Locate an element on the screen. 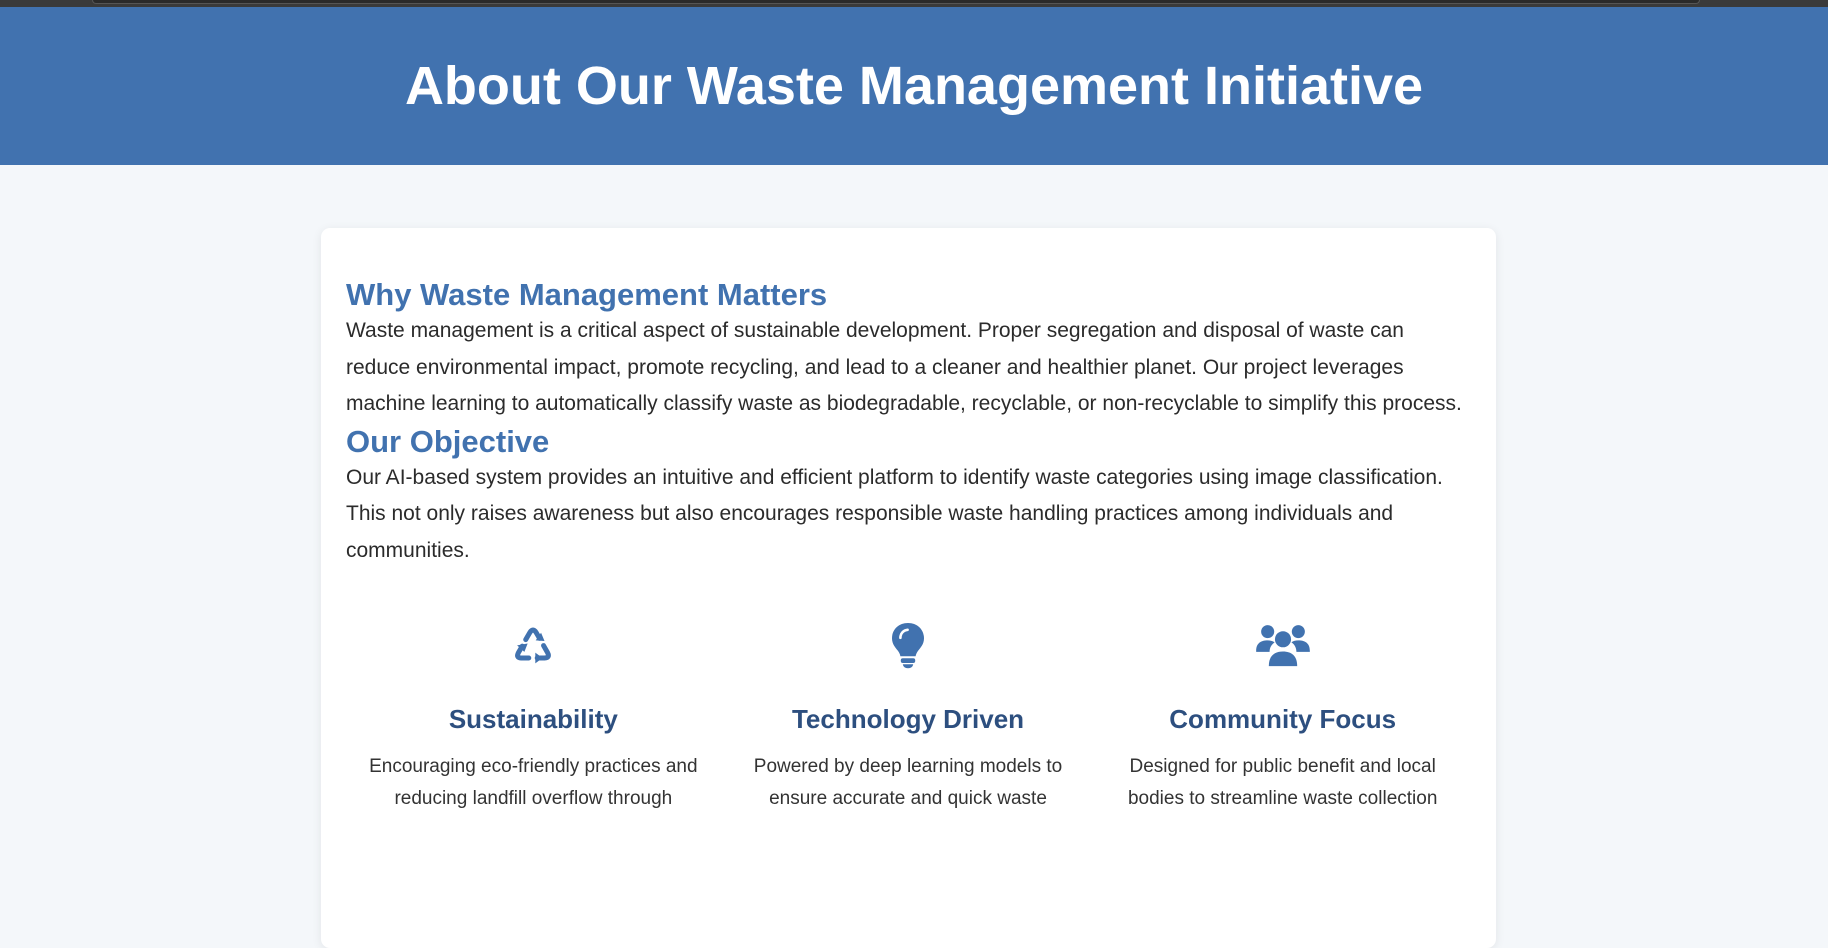 This screenshot has height=948, width=1828. page-title: About Our Waste Management Initiative is located at coordinates (914, 86).